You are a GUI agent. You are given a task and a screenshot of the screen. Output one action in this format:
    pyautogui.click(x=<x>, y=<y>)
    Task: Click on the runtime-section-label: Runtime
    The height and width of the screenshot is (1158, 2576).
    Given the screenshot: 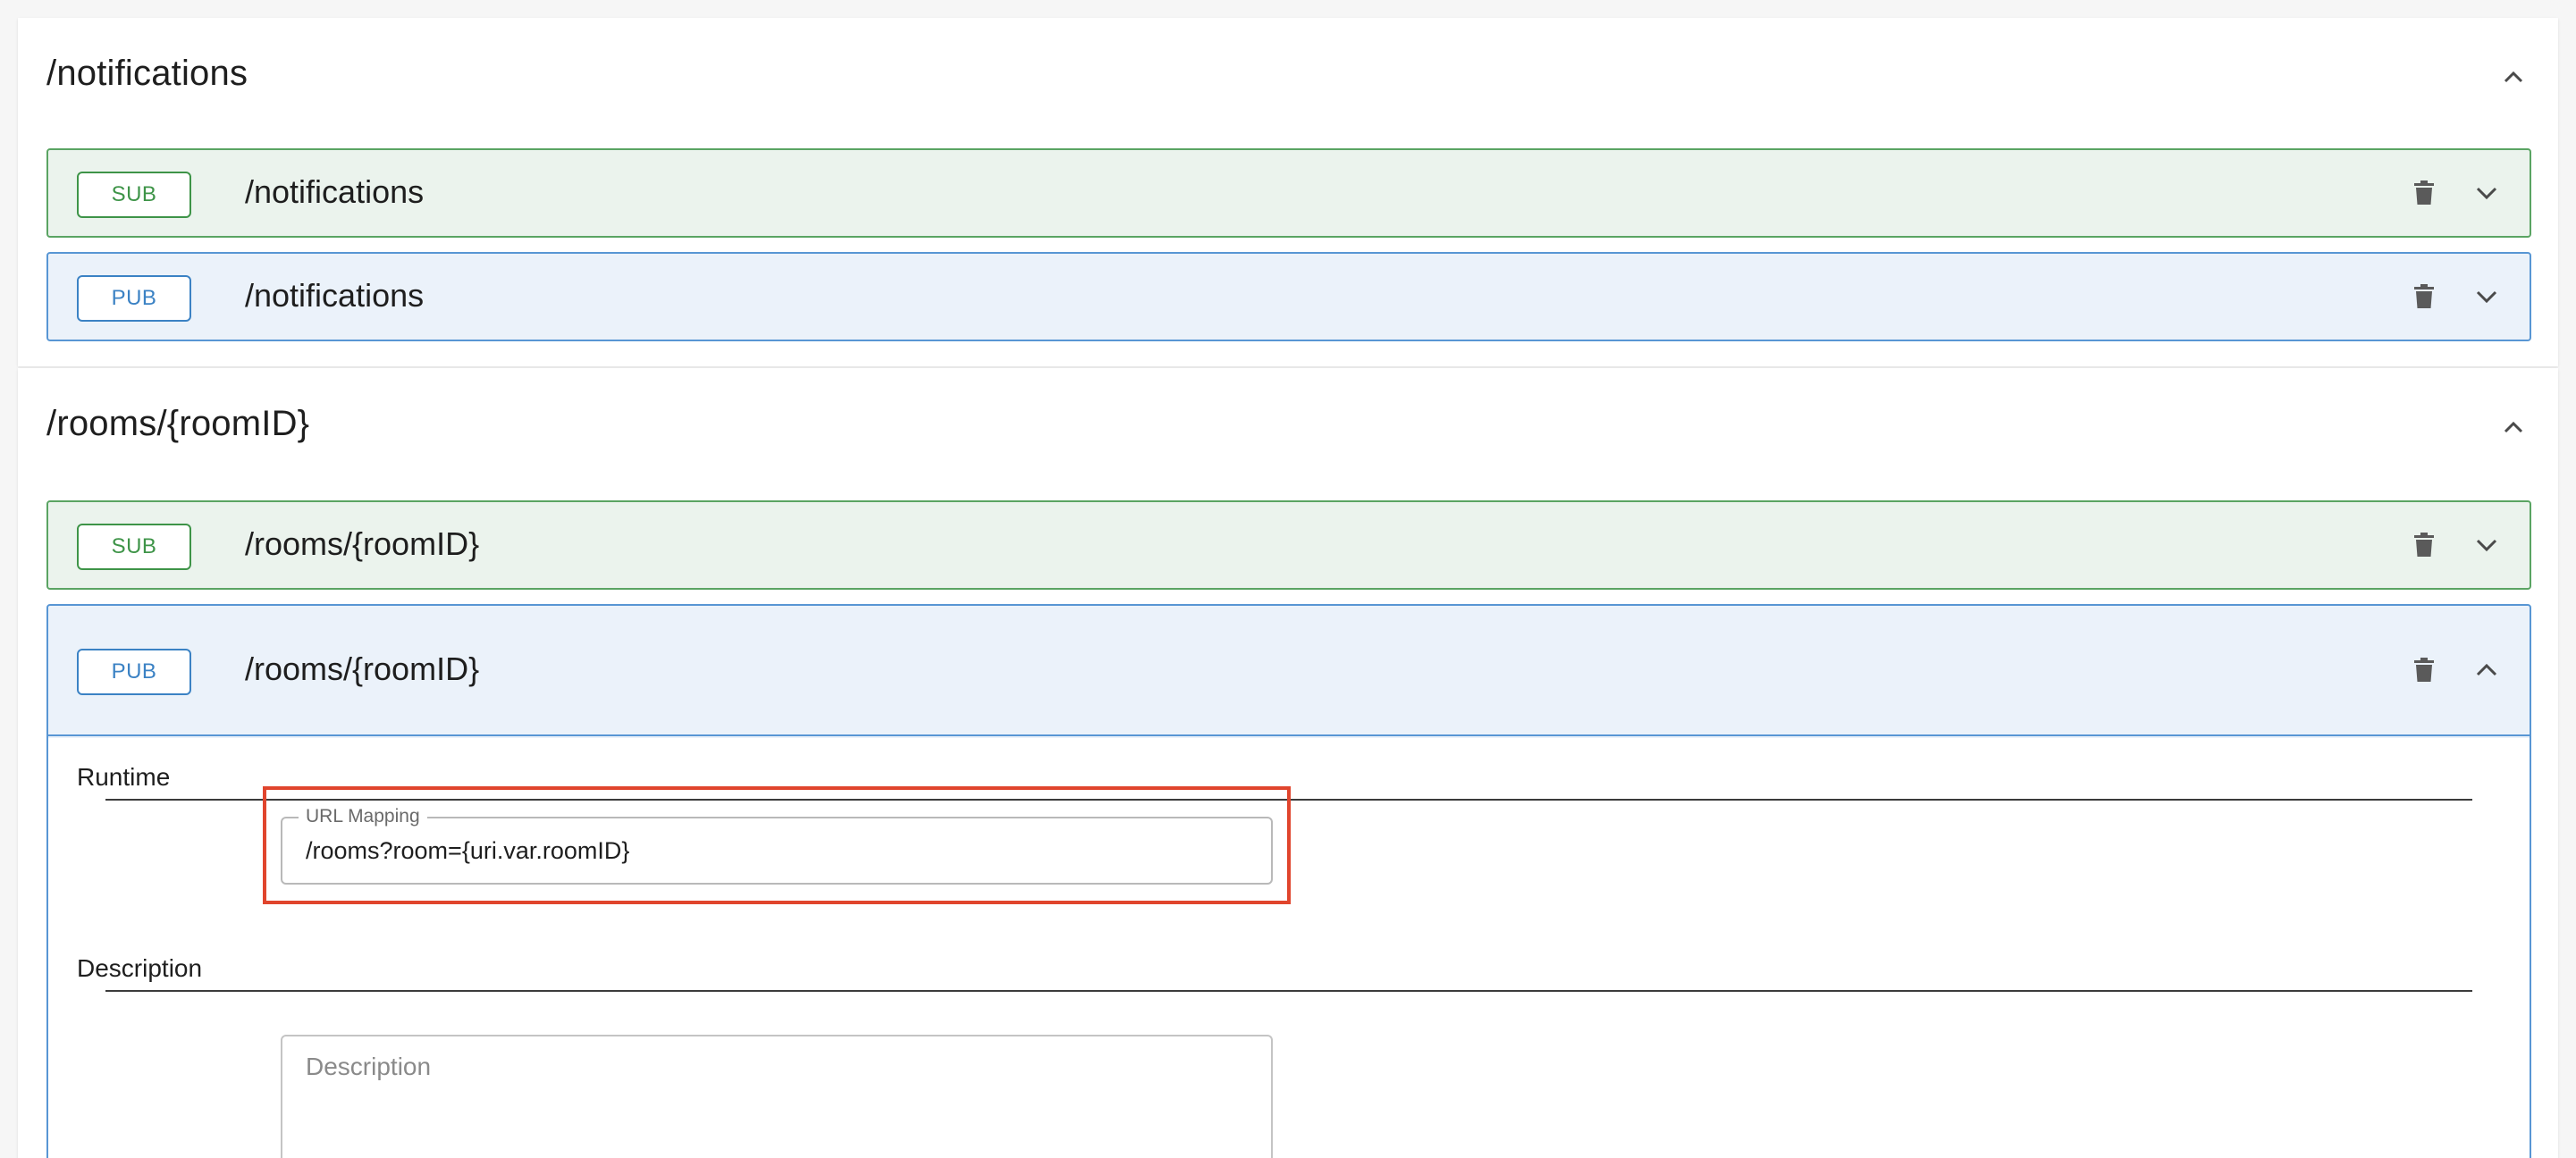 What is the action you would take?
    pyautogui.click(x=124, y=777)
    